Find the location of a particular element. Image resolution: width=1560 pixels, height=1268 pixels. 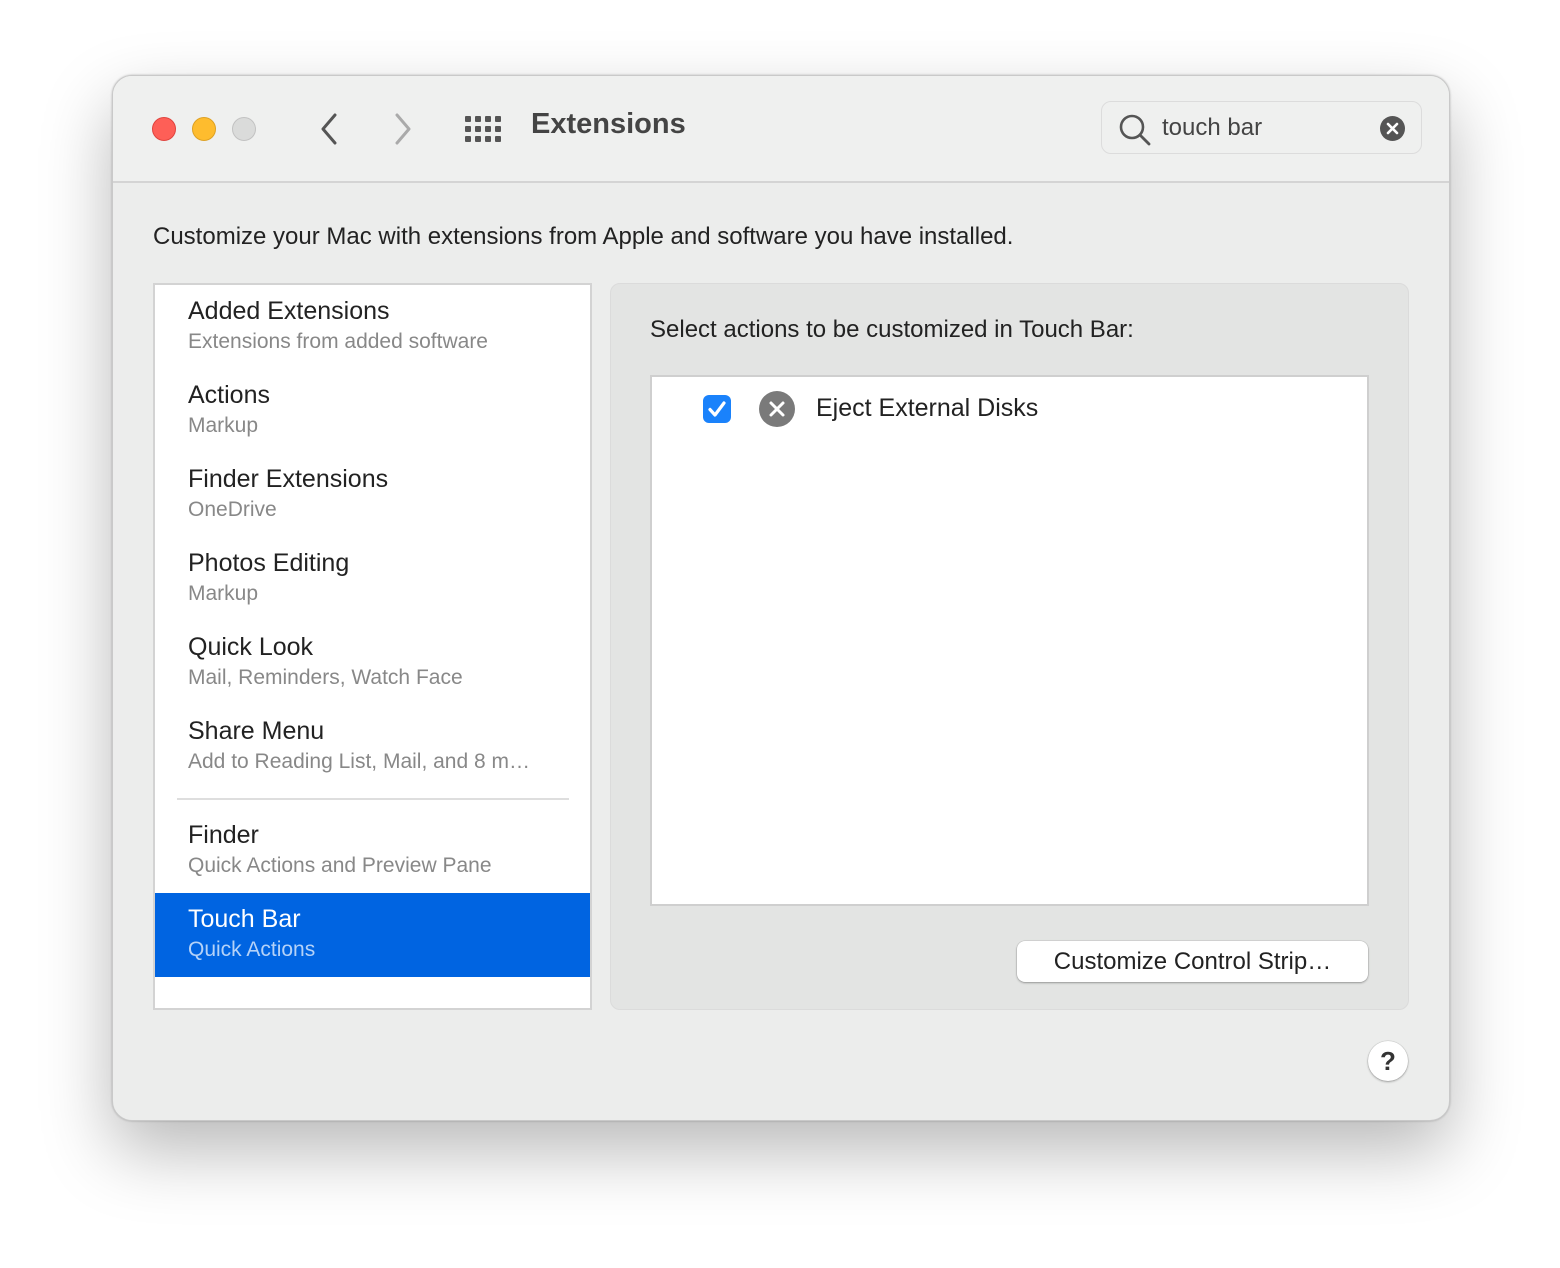

sidebar-item-subtitle: OneDrive is located at coordinates (232, 509).